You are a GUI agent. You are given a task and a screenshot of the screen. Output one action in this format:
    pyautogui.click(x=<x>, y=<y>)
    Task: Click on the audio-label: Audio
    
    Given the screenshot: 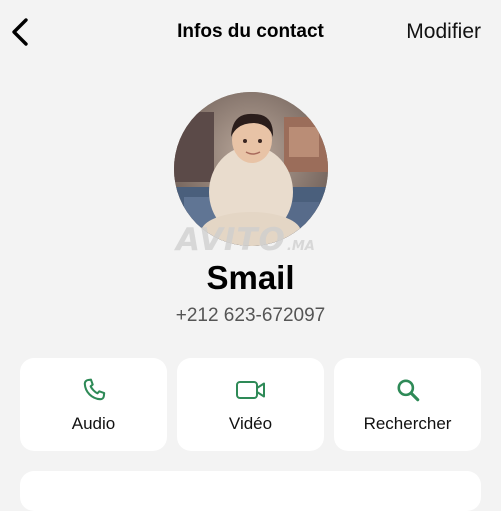 What is the action you would take?
    pyautogui.click(x=93, y=423)
    